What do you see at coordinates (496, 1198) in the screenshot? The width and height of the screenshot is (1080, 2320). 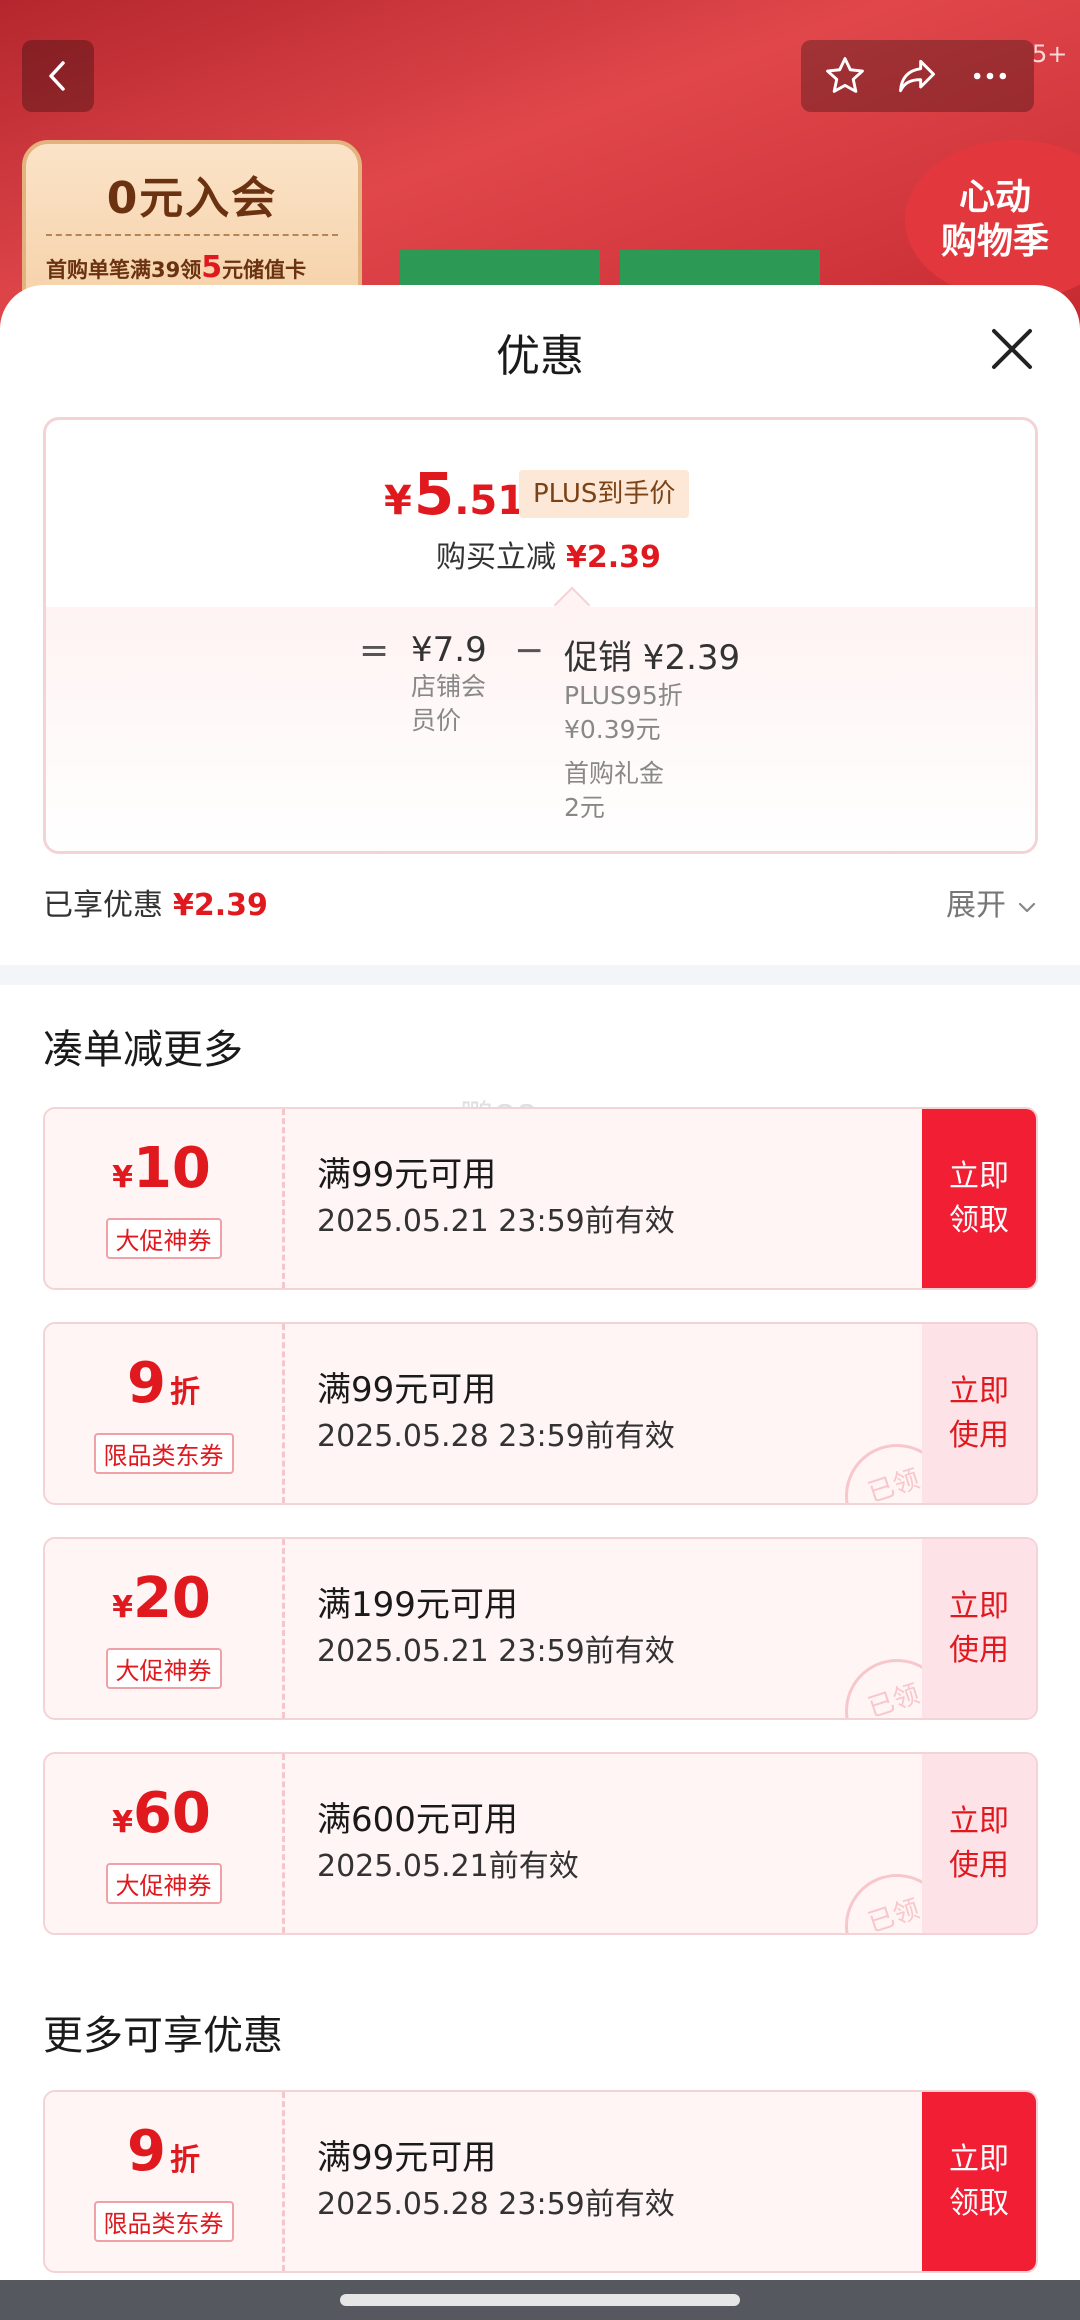 I see `coupon-details: 满99元可用 2025.05.21 23:59前有效` at bounding box center [496, 1198].